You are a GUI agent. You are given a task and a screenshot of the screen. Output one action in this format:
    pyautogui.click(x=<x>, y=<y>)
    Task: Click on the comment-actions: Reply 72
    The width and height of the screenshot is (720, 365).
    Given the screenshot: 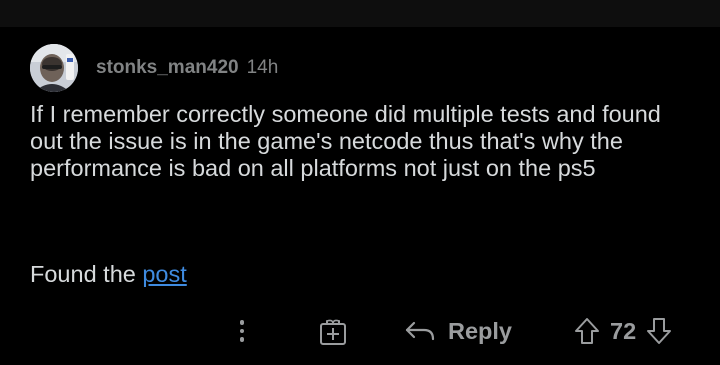 What is the action you would take?
    pyautogui.click(x=360, y=331)
    